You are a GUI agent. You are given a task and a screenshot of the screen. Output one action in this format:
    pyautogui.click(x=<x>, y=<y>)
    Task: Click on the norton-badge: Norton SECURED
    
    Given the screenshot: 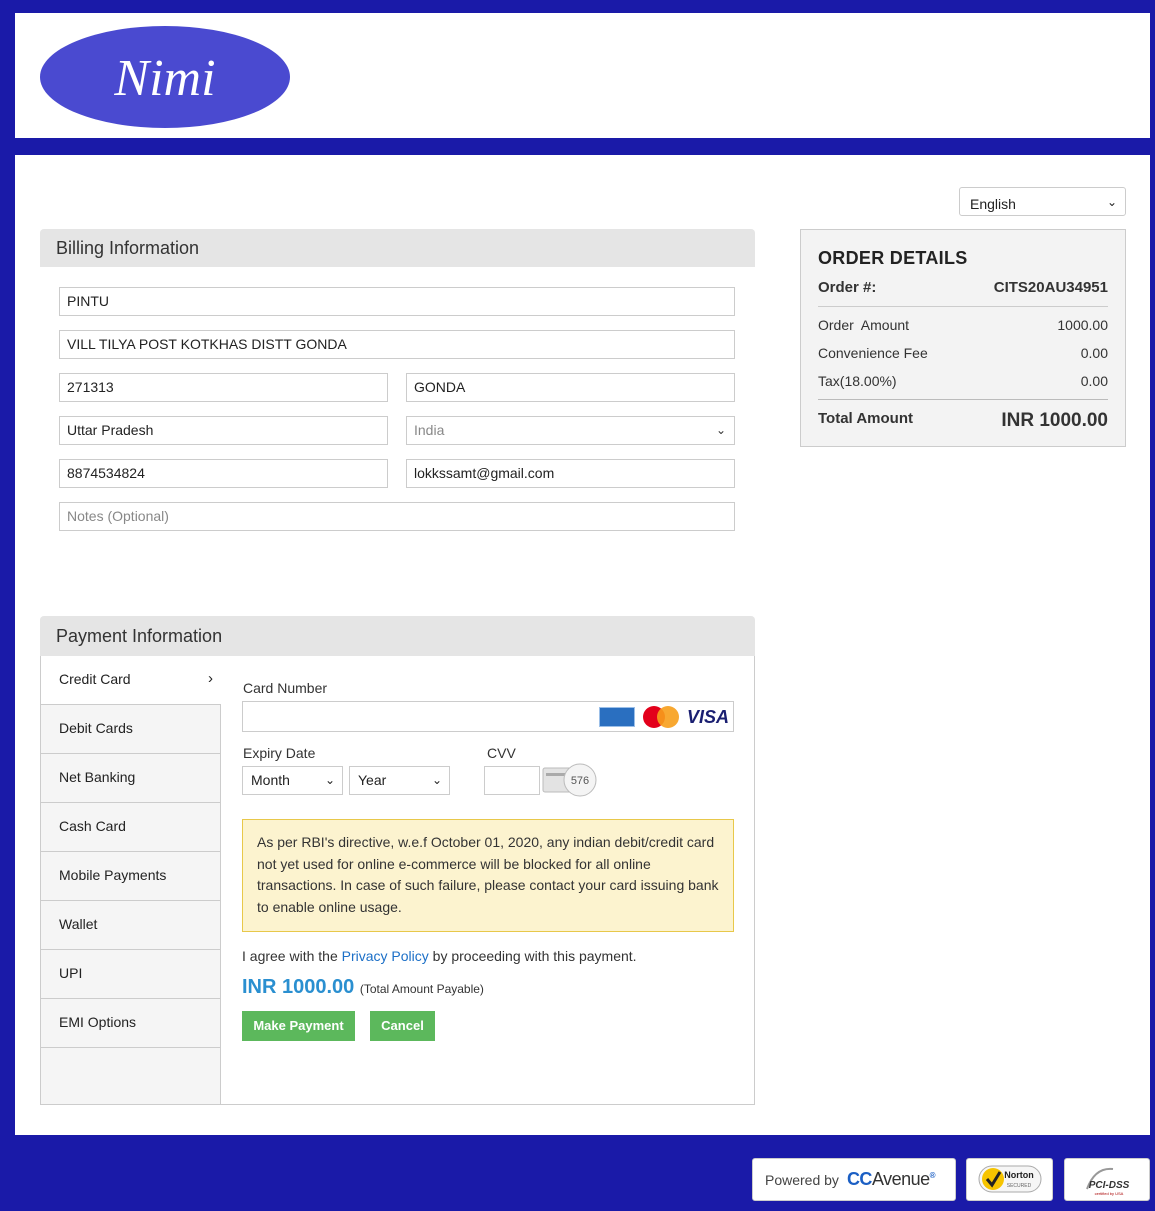 What is the action you would take?
    pyautogui.click(x=1009, y=1179)
    